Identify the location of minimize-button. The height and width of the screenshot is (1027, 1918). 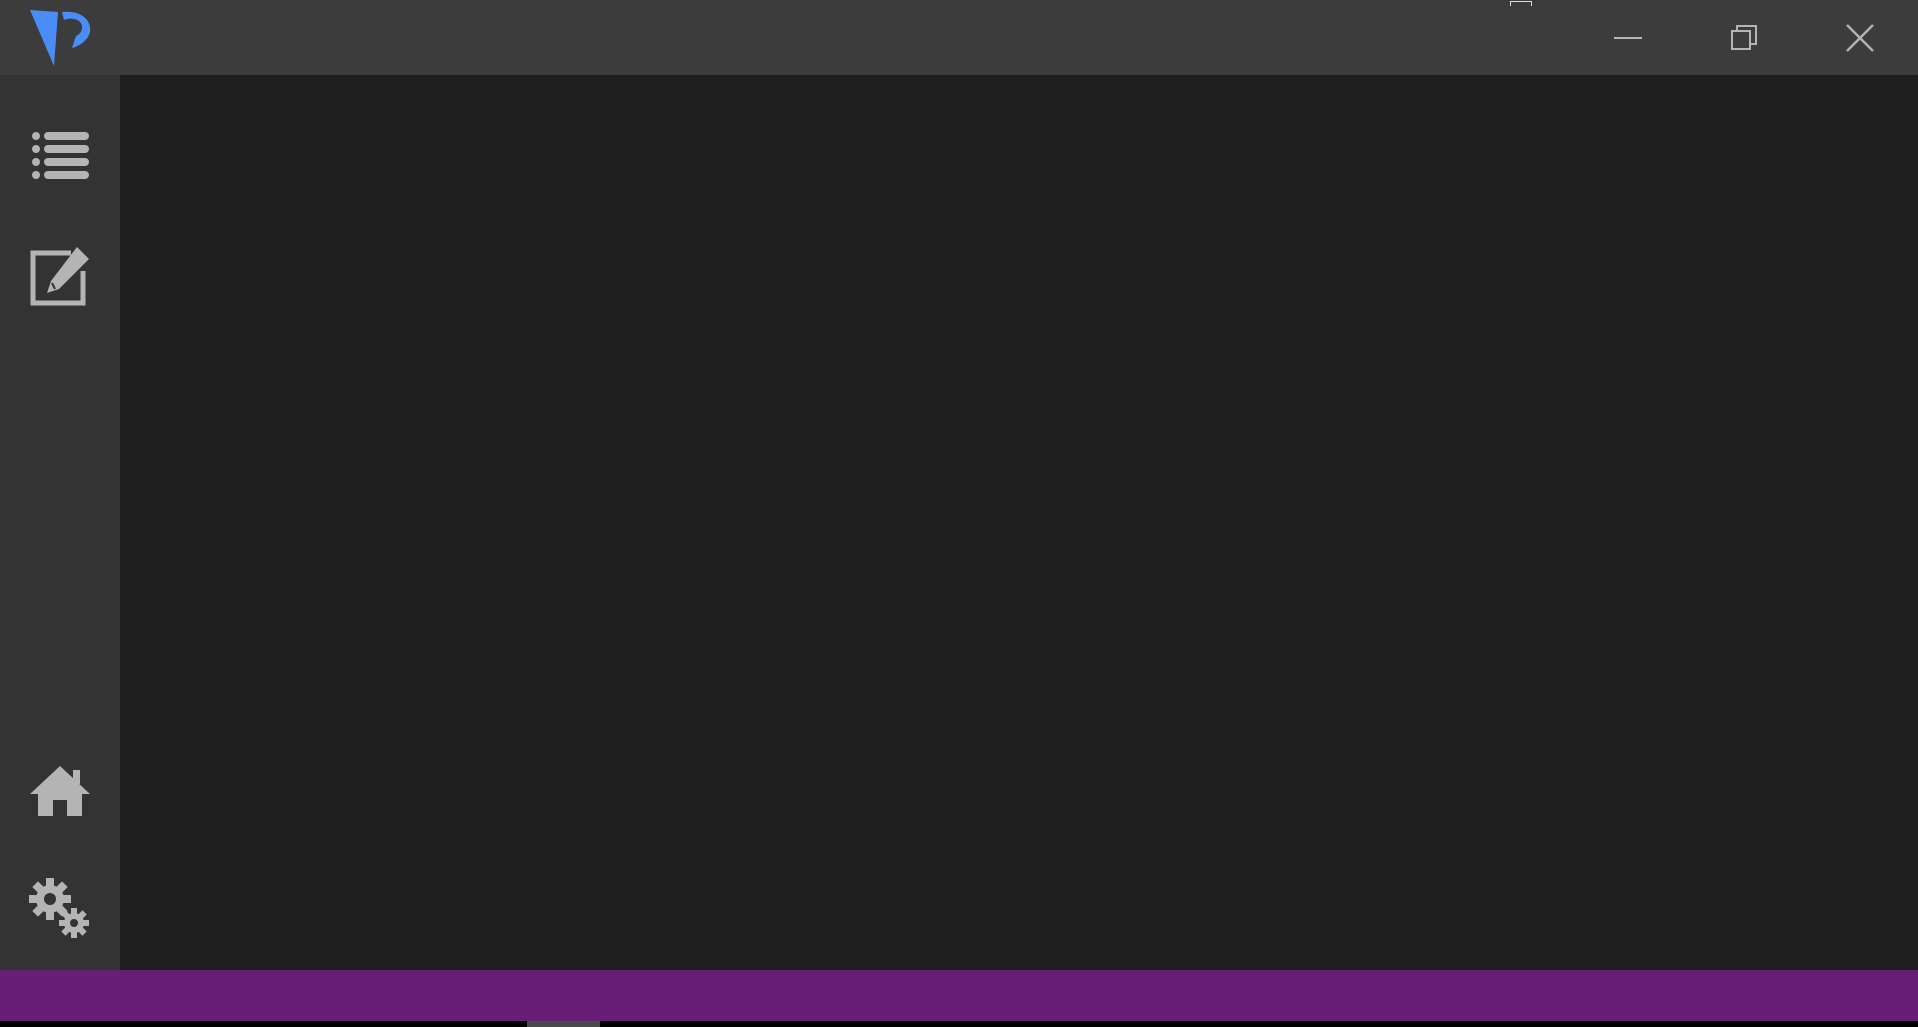
(1628, 37).